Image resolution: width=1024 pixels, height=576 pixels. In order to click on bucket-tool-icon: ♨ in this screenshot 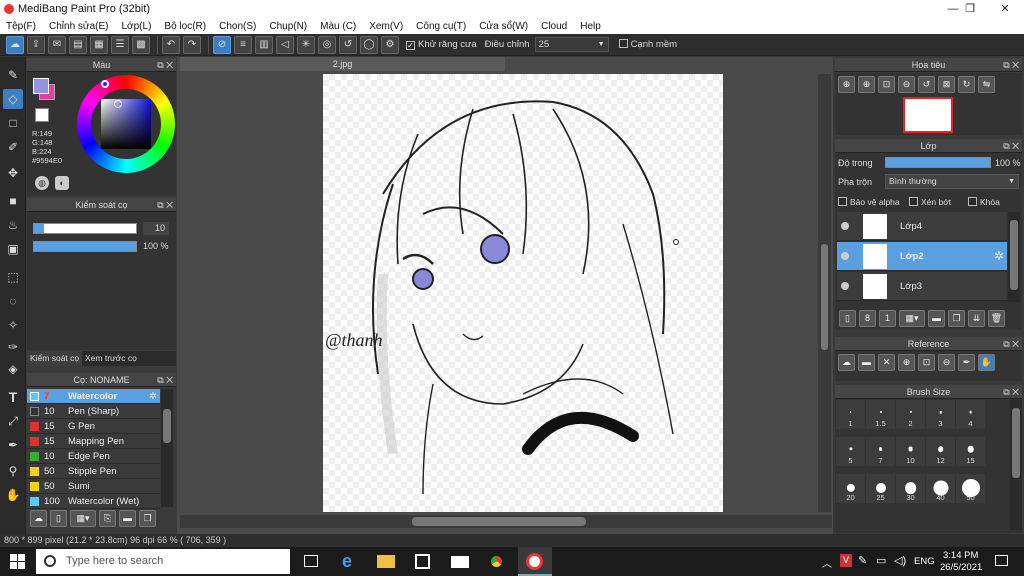, I will do `click(13, 225)`.